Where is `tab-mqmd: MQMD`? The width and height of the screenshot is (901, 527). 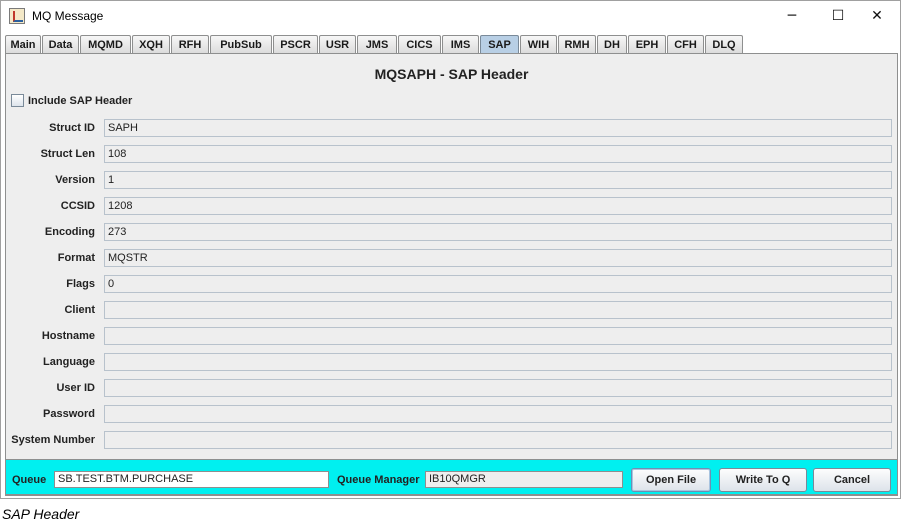 tab-mqmd: MQMD is located at coordinates (105, 44).